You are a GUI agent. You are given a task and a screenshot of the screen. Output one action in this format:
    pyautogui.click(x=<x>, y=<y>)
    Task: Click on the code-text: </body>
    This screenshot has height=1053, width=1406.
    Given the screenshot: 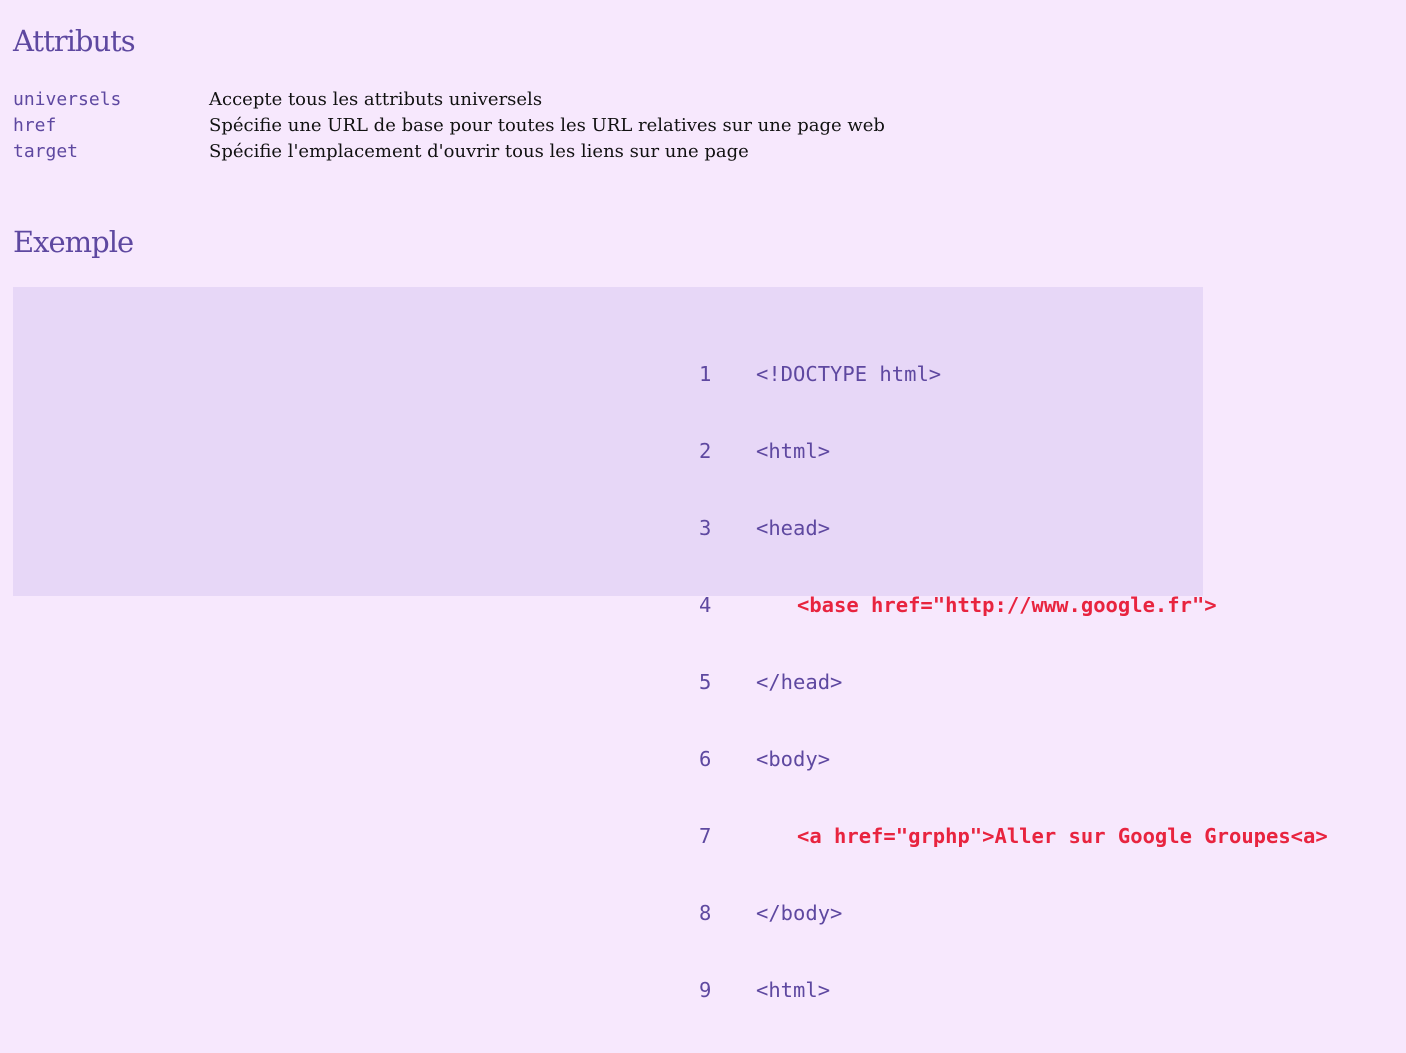 What is the action you would take?
    pyautogui.click(x=799, y=913)
    